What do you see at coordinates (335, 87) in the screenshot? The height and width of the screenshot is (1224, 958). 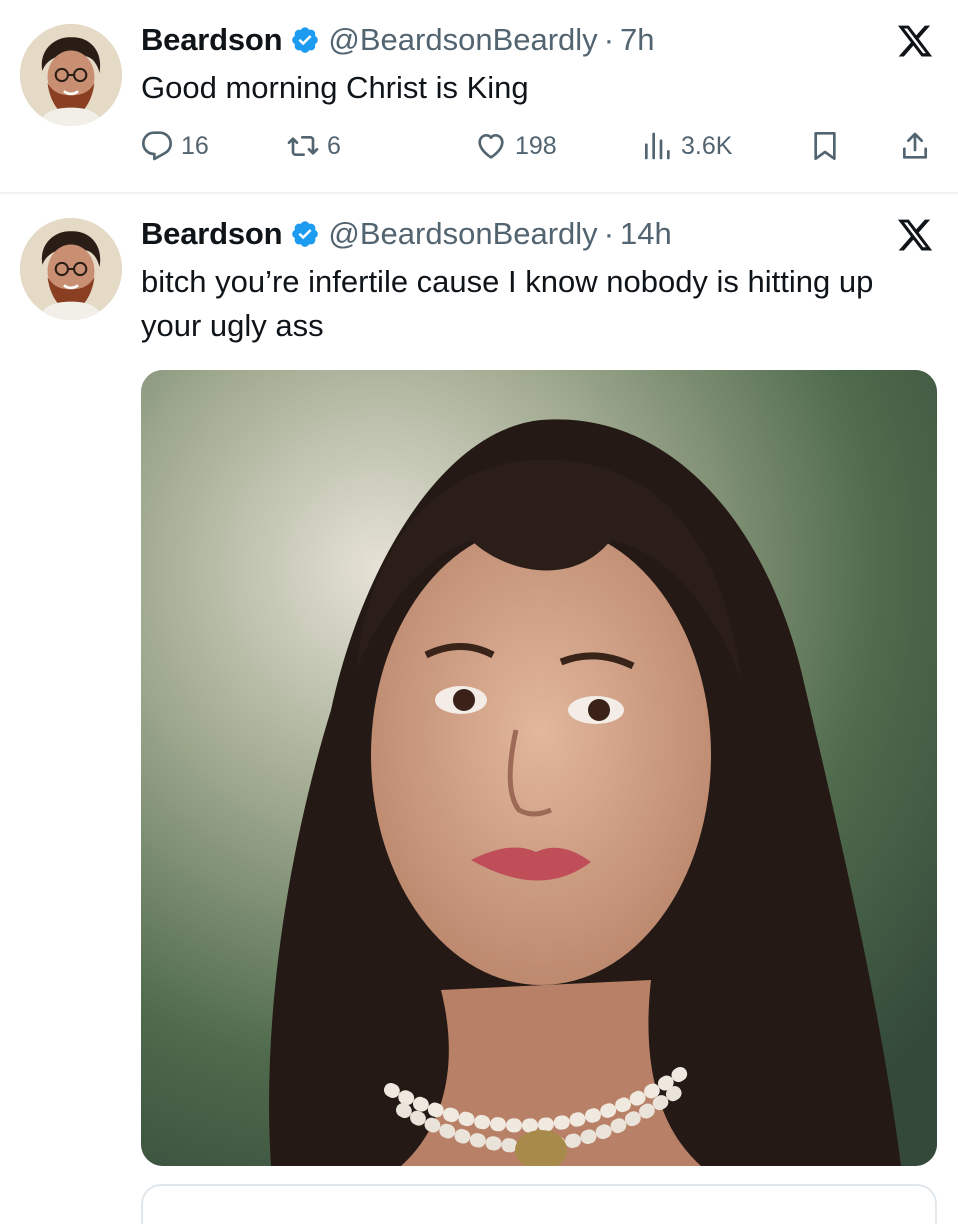 I see `tweet-text: Good morning Christ is King` at bounding box center [335, 87].